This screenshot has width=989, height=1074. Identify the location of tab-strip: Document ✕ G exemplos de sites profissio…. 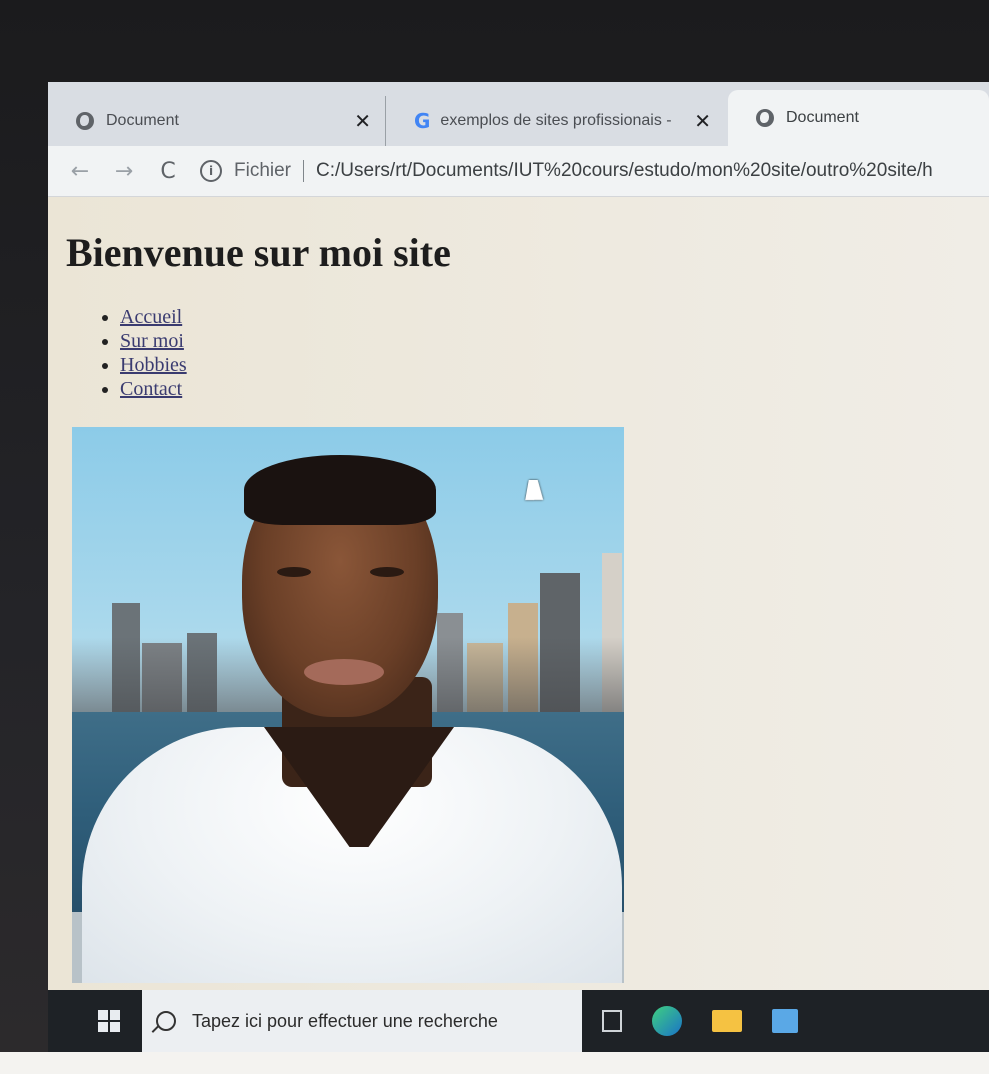
(518, 114).